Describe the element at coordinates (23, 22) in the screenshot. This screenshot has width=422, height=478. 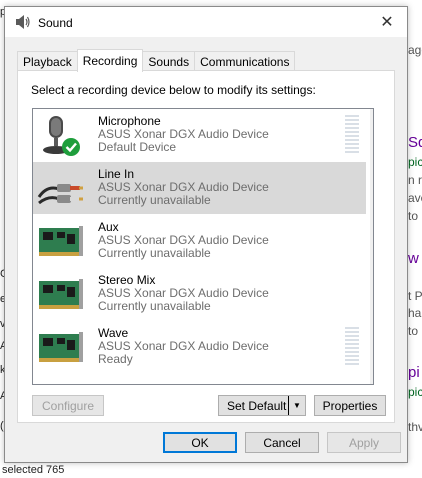
I see `speaker-icon` at that location.